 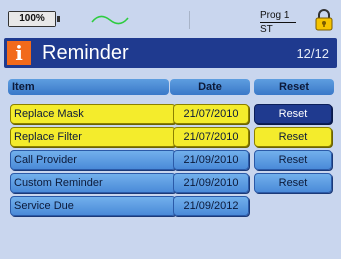 What do you see at coordinates (88, 87) in the screenshot?
I see `column-header-item: Item` at bounding box center [88, 87].